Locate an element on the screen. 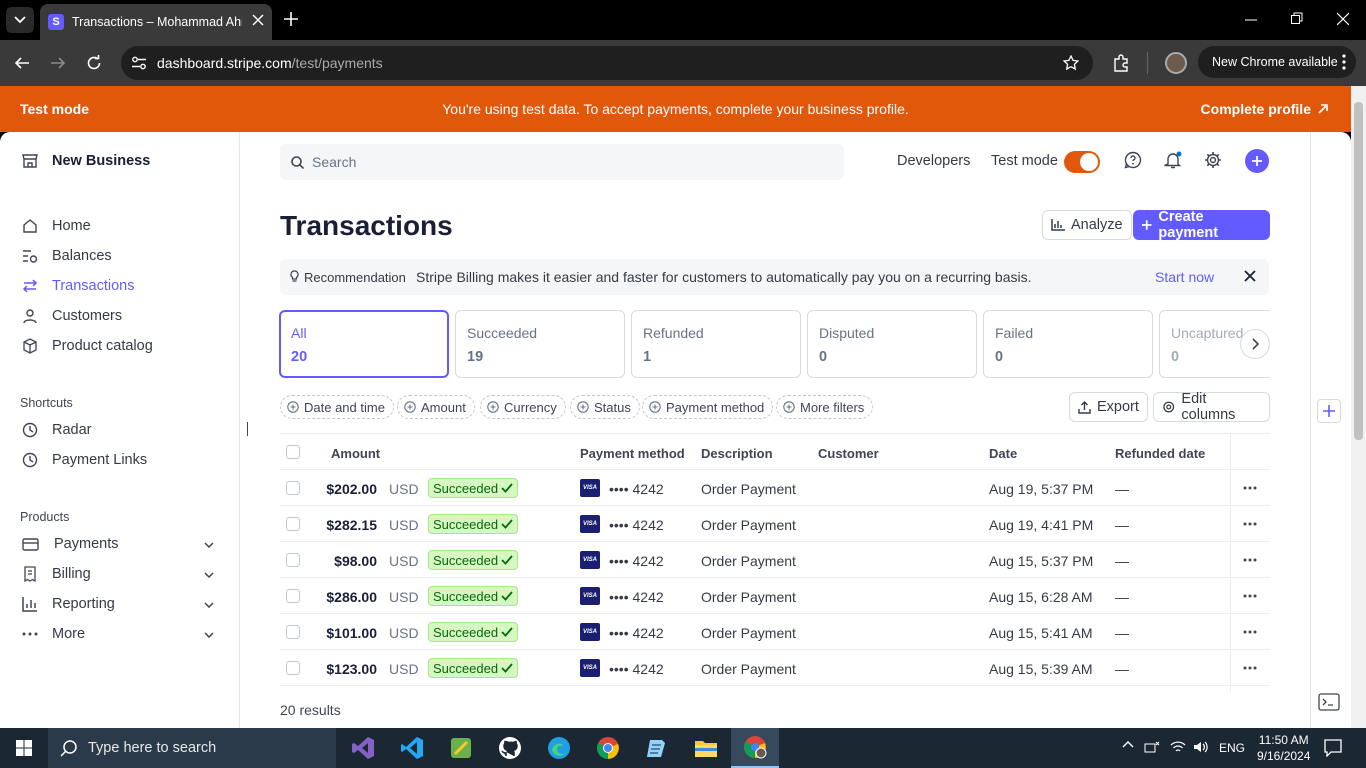 The height and width of the screenshot is (768, 1366). sidebar-item-transactions: Transactions is located at coordinates (78, 286).